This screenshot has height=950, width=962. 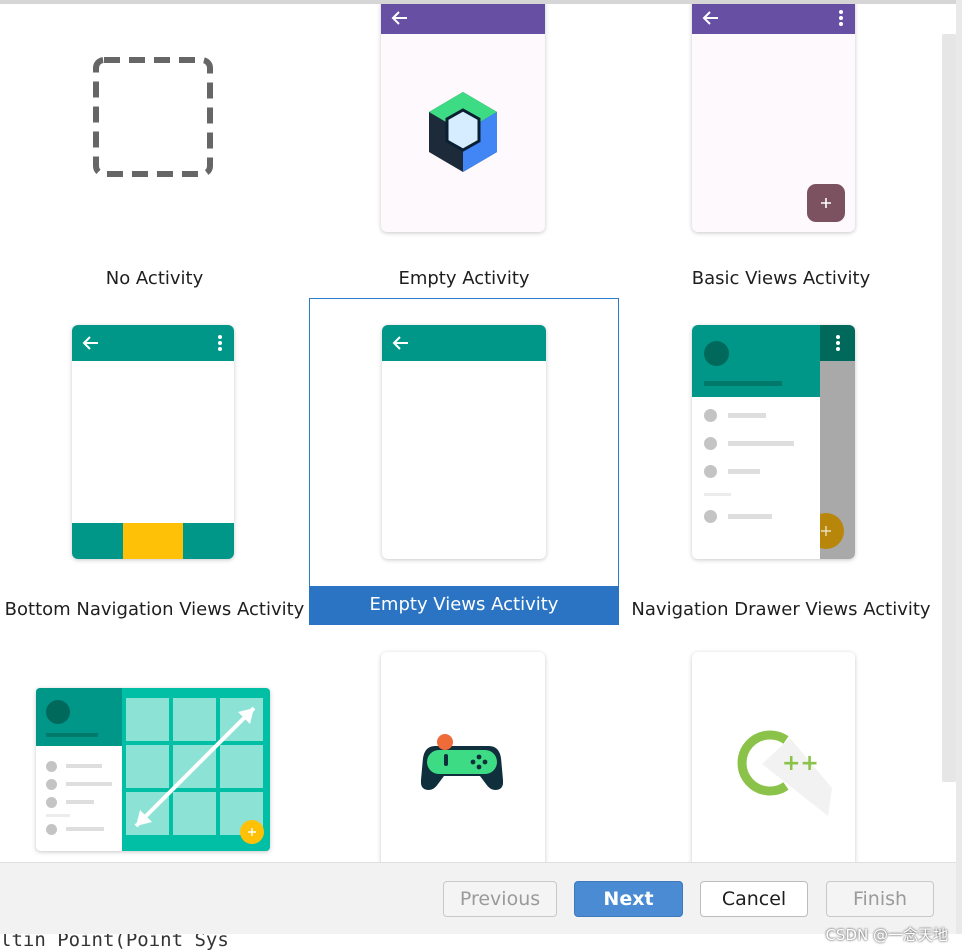 What do you see at coordinates (153, 117) in the screenshot?
I see `dashed-square-icon` at bounding box center [153, 117].